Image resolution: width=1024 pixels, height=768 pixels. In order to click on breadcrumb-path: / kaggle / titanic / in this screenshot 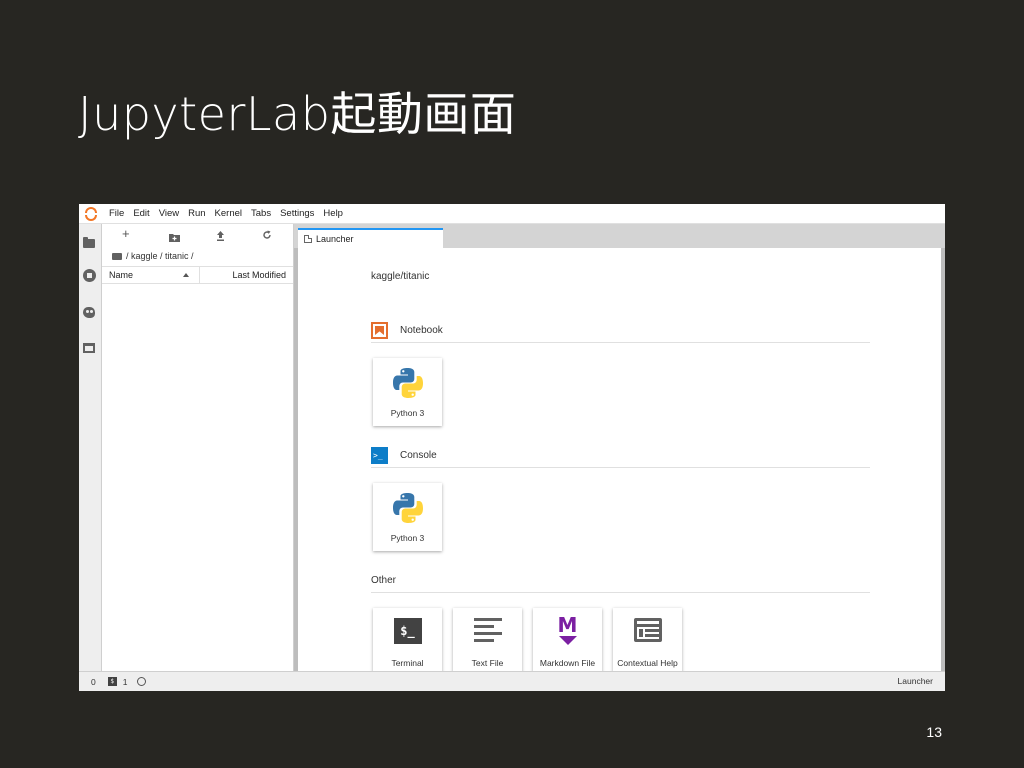, I will do `click(160, 256)`.